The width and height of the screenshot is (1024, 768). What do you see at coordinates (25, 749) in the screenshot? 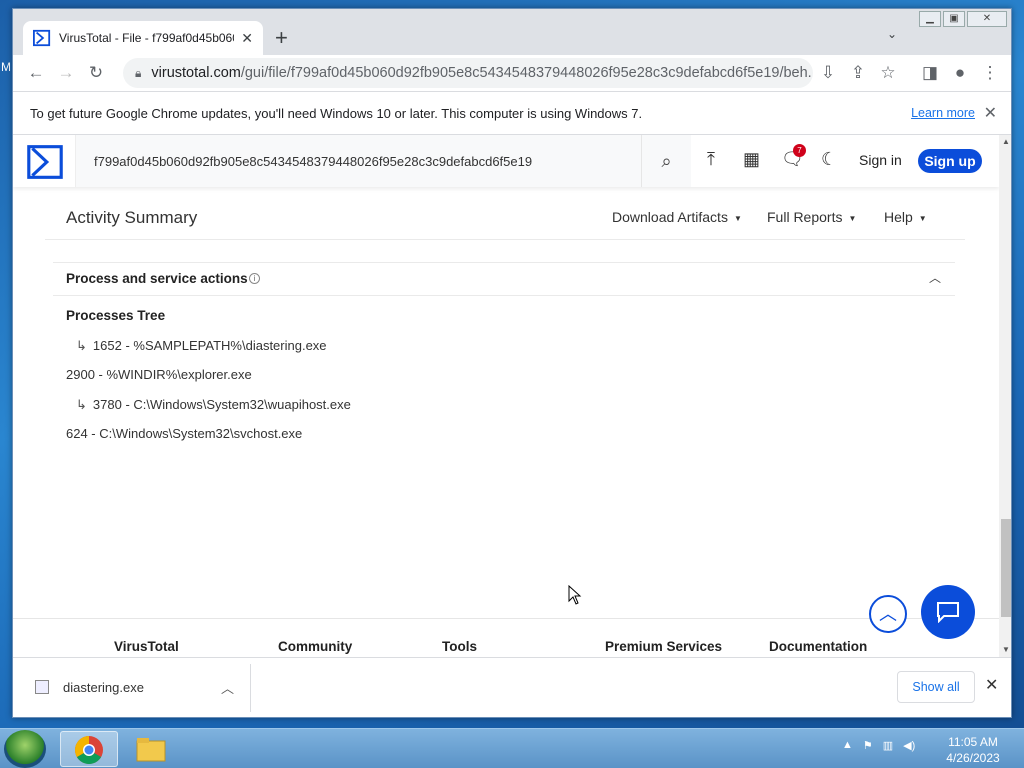
I see `start-button` at bounding box center [25, 749].